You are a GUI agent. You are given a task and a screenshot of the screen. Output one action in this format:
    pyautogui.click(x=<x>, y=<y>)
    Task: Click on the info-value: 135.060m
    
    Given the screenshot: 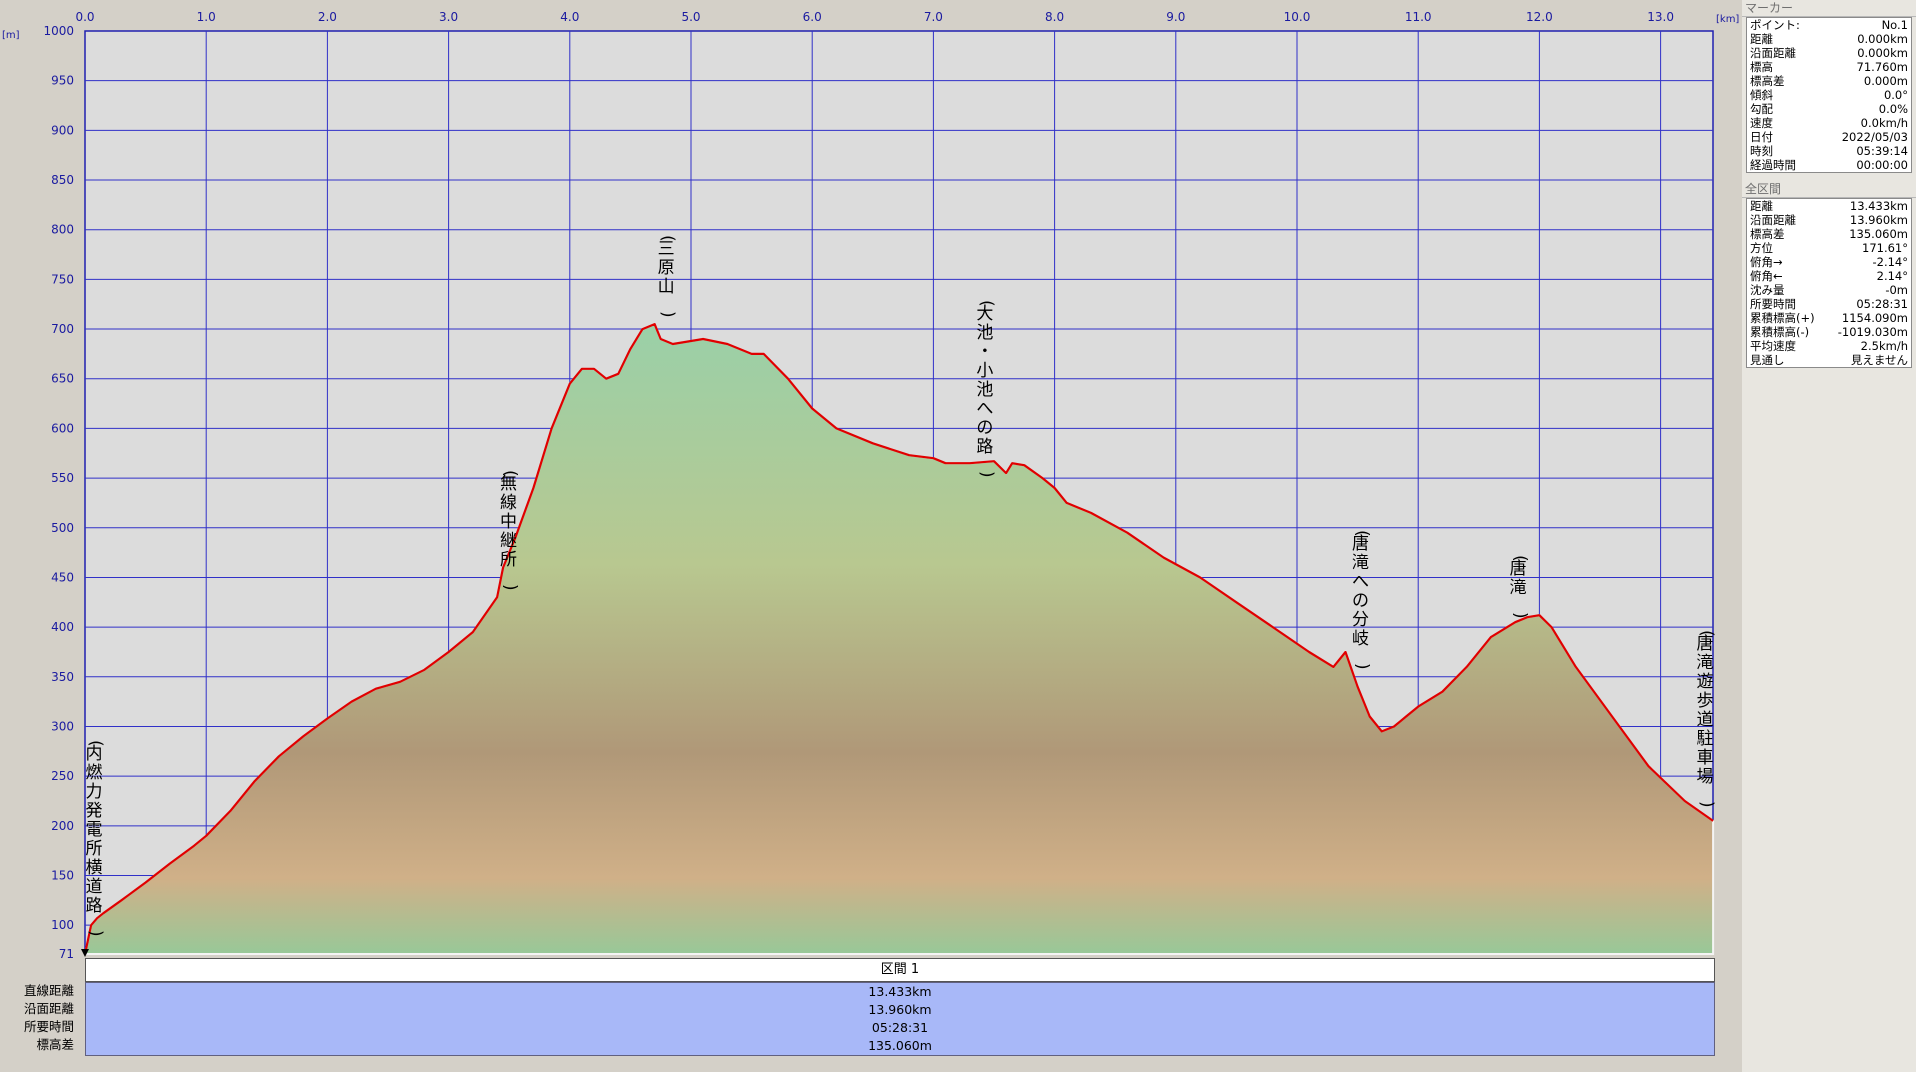 What is the action you would take?
    pyautogui.click(x=1878, y=234)
    